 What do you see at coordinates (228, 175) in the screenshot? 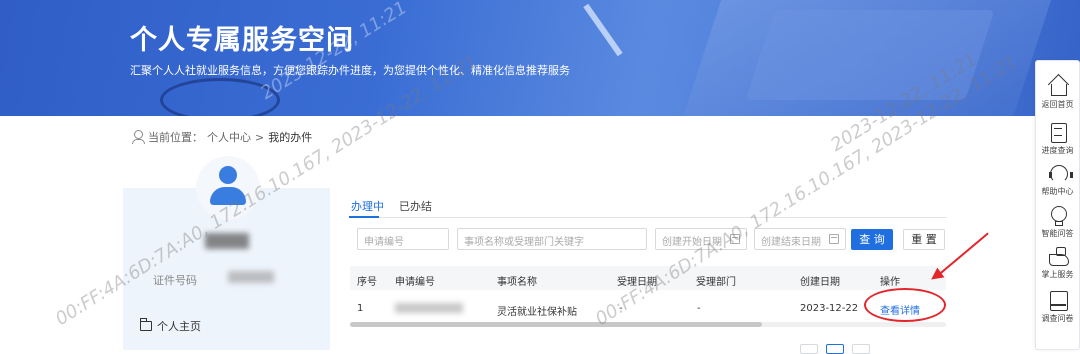
I see `avatar-head` at bounding box center [228, 175].